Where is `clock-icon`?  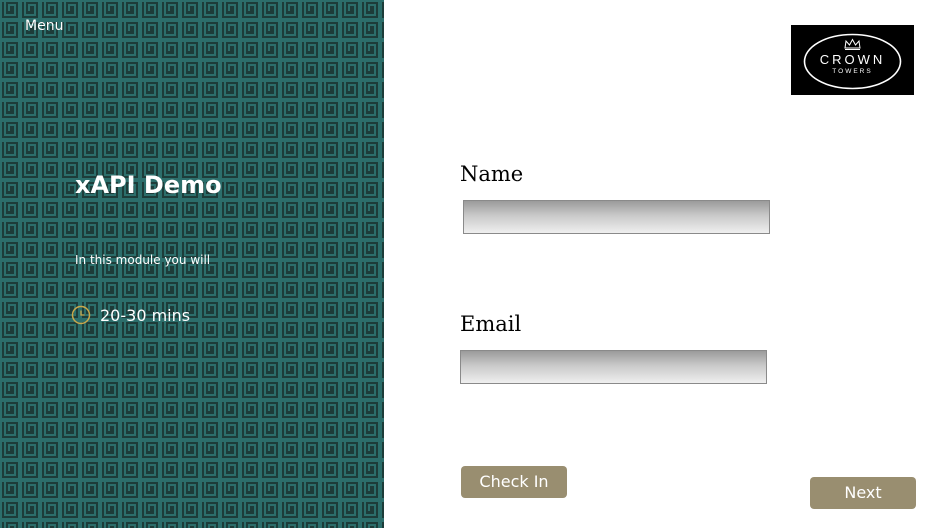
clock-icon is located at coordinates (81, 315).